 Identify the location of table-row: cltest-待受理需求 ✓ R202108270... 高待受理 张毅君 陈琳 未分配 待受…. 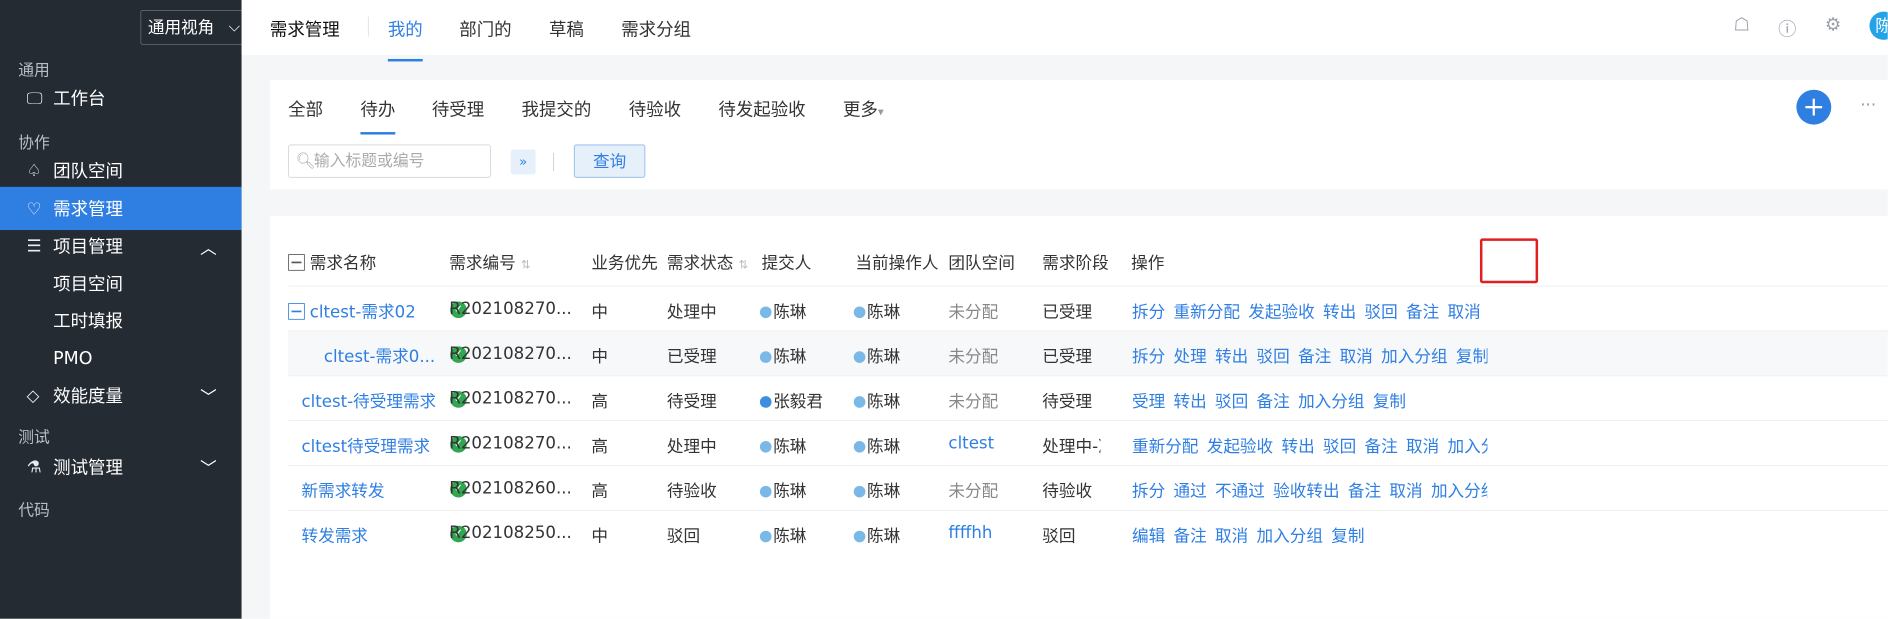
(1088, 398).